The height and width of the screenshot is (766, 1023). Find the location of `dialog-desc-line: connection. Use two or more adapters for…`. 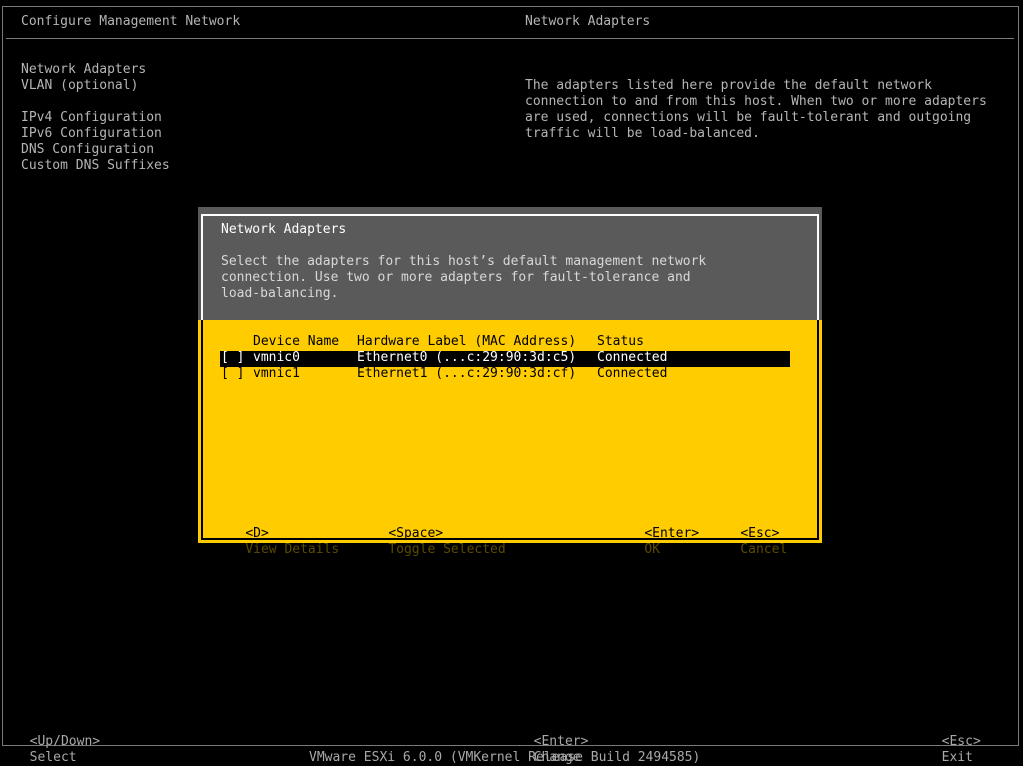

dialog-desc-line: connection. Use two or more adapters for… is located at coordinates (456, 277).